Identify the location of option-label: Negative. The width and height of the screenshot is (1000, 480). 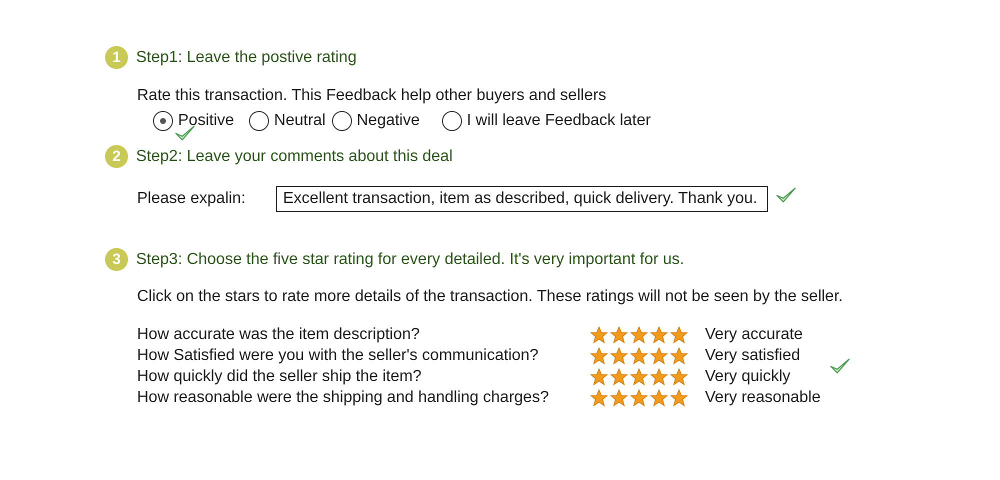
(388, 121).